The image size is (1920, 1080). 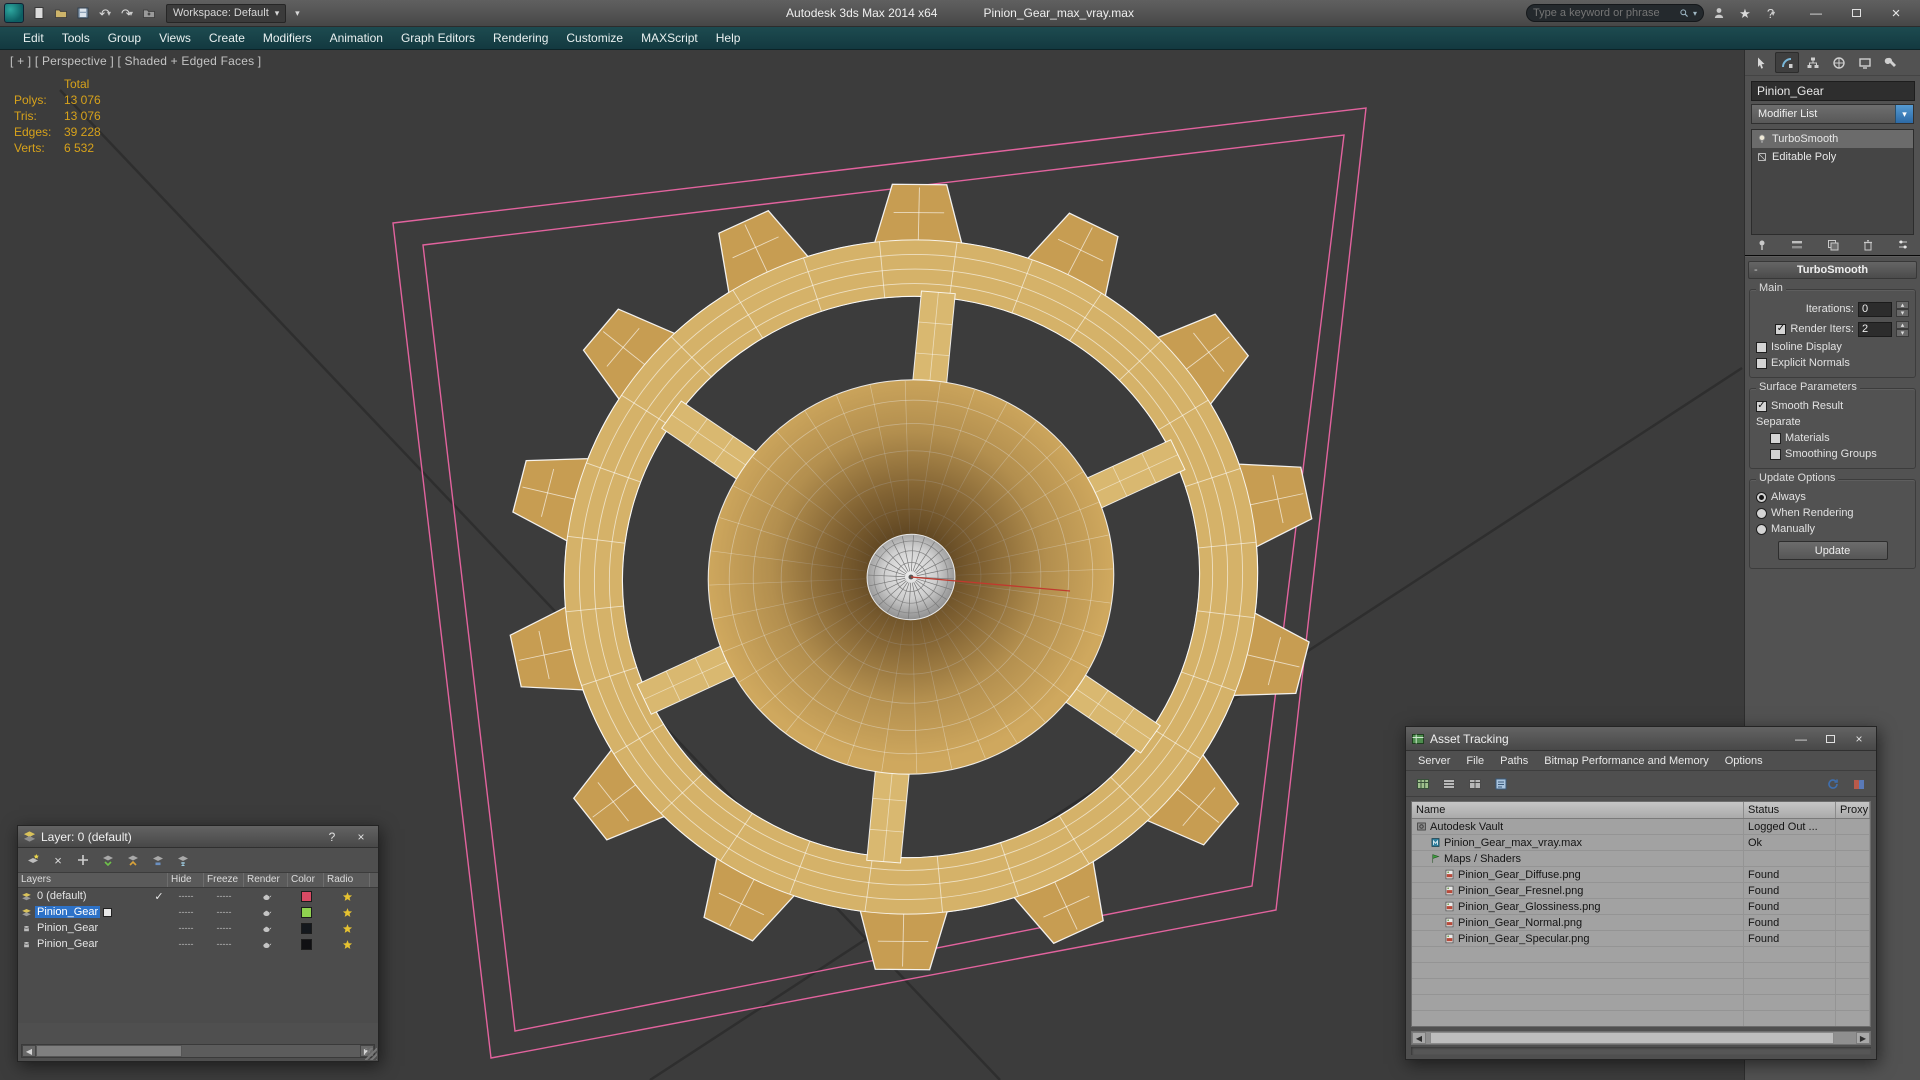 I want to click on minimize-button: —, so click(x=1816, y=13).